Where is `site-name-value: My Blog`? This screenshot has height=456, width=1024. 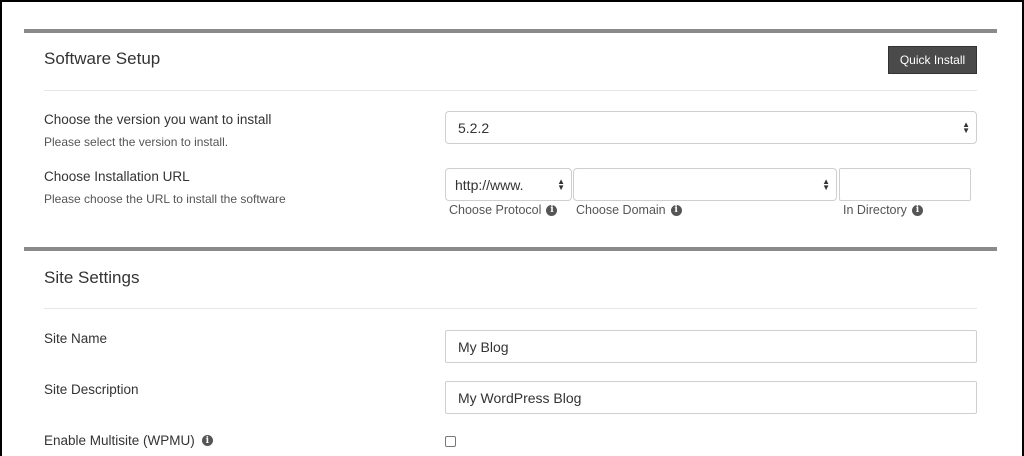 site-name-value: My Blog is located at coordinates (483, 346).